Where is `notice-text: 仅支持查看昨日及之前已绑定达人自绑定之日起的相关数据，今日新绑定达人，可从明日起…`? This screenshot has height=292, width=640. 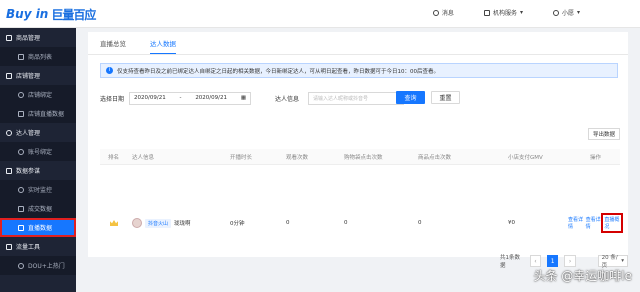
notice-text: 仅支持查看昨日及之前已绑定达人自绑定之日起的相关数据，今日新绑定达人，可从明日起… is located at coordinates (278, 71).